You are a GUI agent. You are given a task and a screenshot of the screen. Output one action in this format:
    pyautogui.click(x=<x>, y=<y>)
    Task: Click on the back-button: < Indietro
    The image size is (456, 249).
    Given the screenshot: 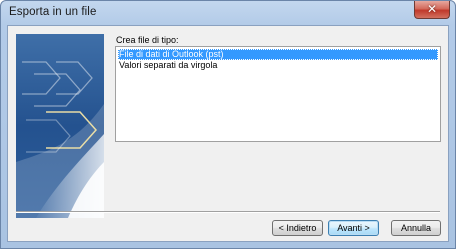 What is the action you would take?
    pyautogui.click(x=297, y=228)
    